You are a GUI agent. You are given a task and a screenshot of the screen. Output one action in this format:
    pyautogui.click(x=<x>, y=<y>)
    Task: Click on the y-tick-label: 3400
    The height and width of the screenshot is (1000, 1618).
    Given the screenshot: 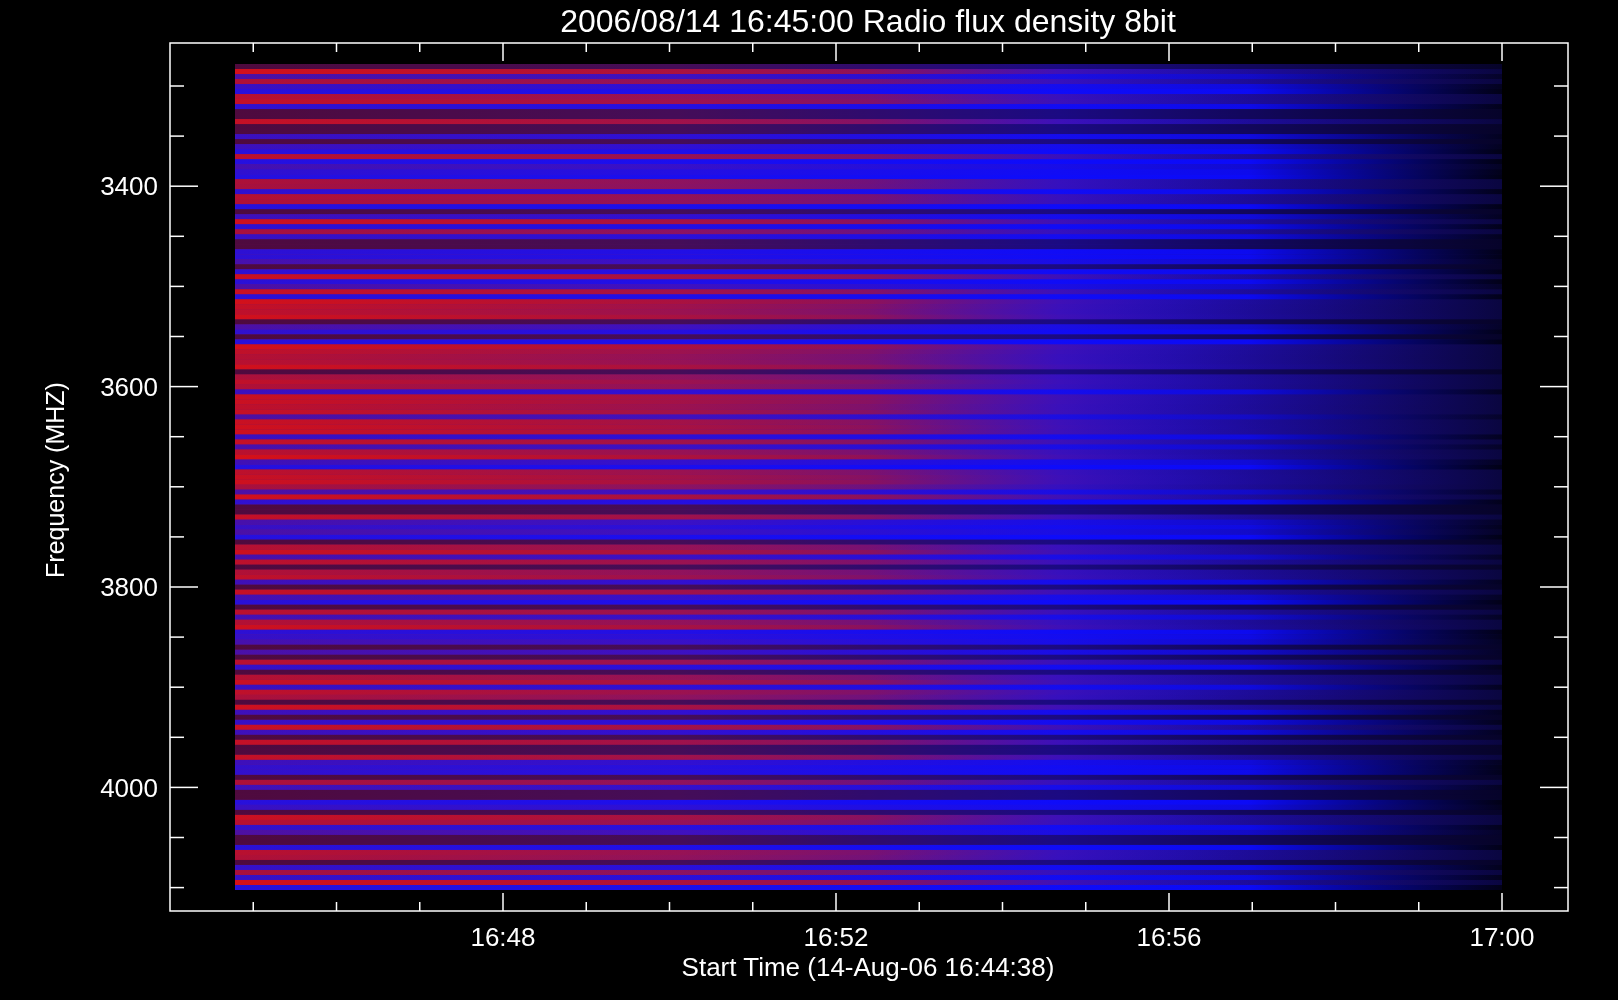 What is the action you would take?
    pyautogui.click(x=129, y=186)
    